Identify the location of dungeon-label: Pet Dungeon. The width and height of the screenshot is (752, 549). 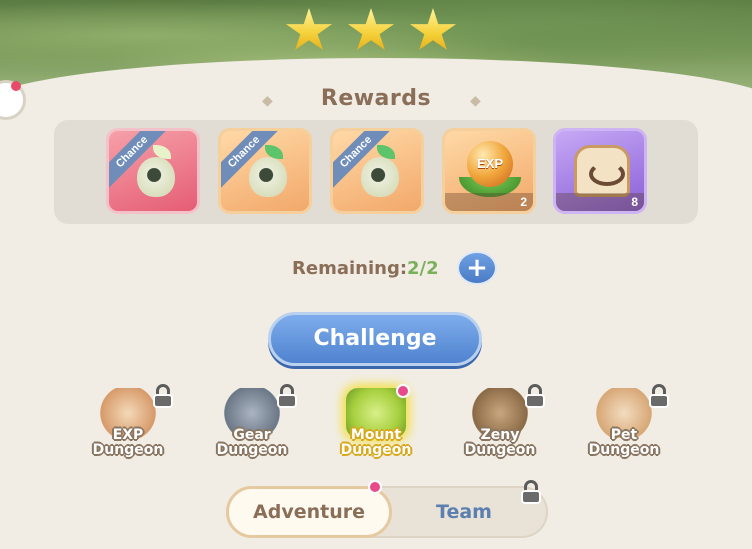
(624, 442).